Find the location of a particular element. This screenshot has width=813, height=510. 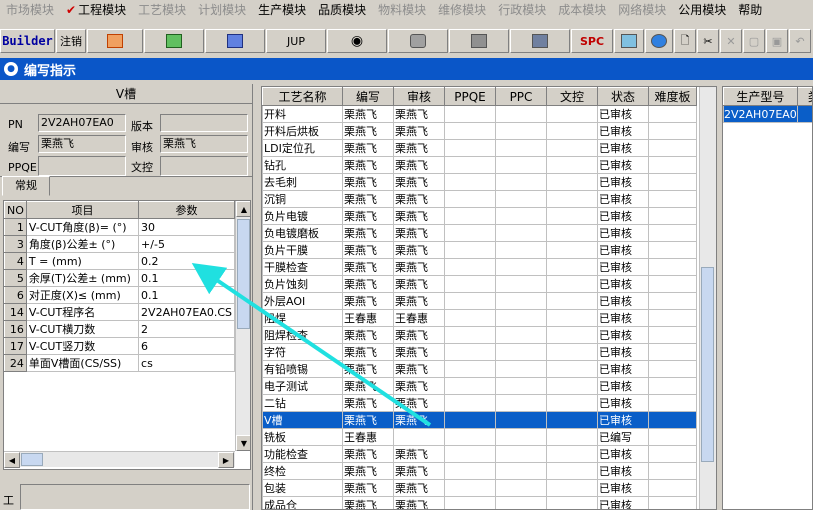

col-header-6: 状态 is located at coordinates (623, 96).